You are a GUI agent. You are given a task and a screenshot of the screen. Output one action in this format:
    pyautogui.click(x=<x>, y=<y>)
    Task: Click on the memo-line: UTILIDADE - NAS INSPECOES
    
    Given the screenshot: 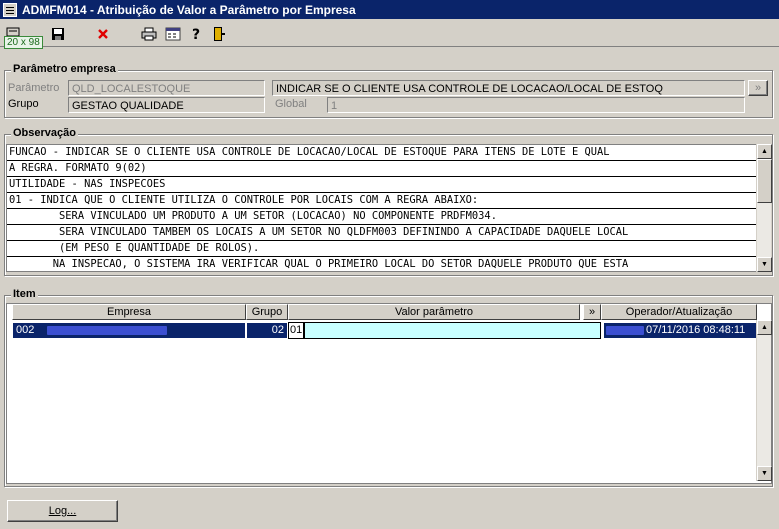 What is the action you would take?
    pyautogui.click(x=382, y=185)
    